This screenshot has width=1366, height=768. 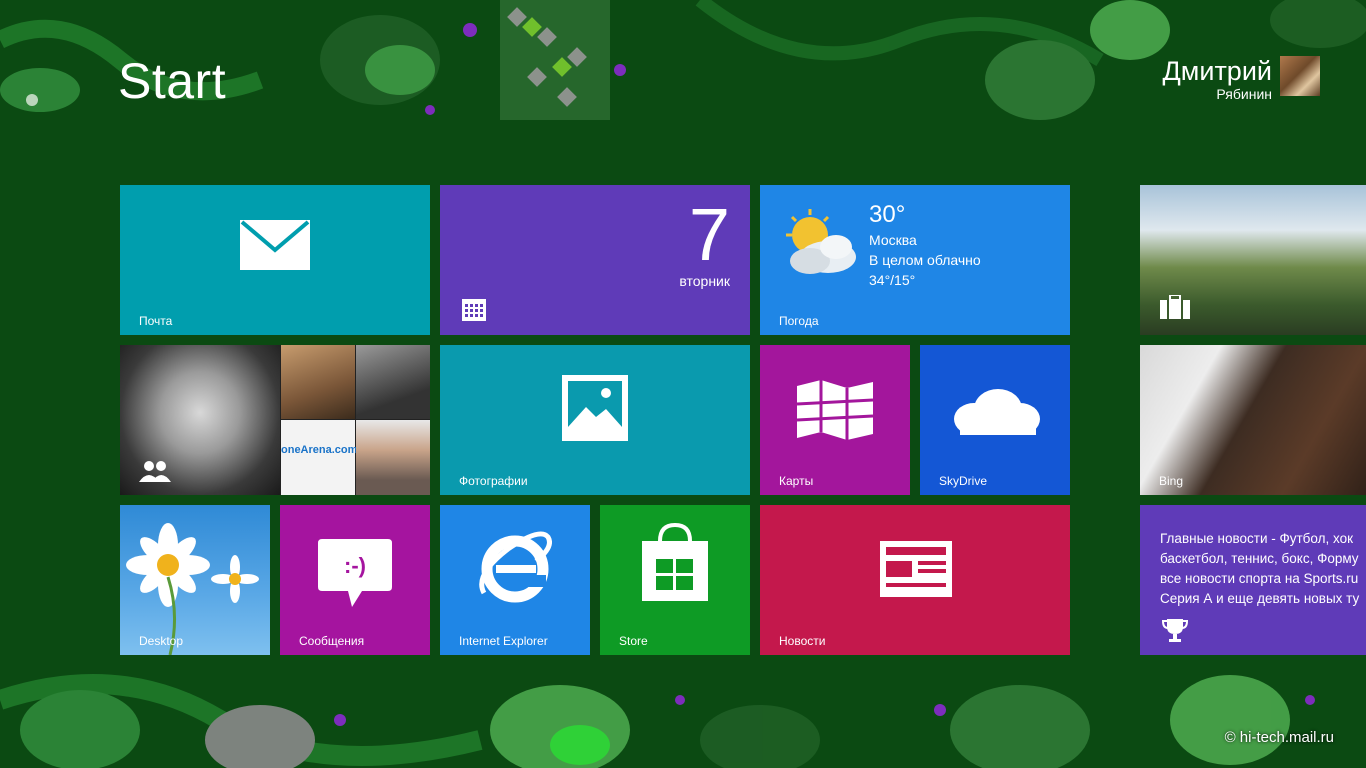 What do you see at coordinates (1253, 420) in the screenshot?
I see `tile-bing: Bing` at bounding box center [1253, 420].